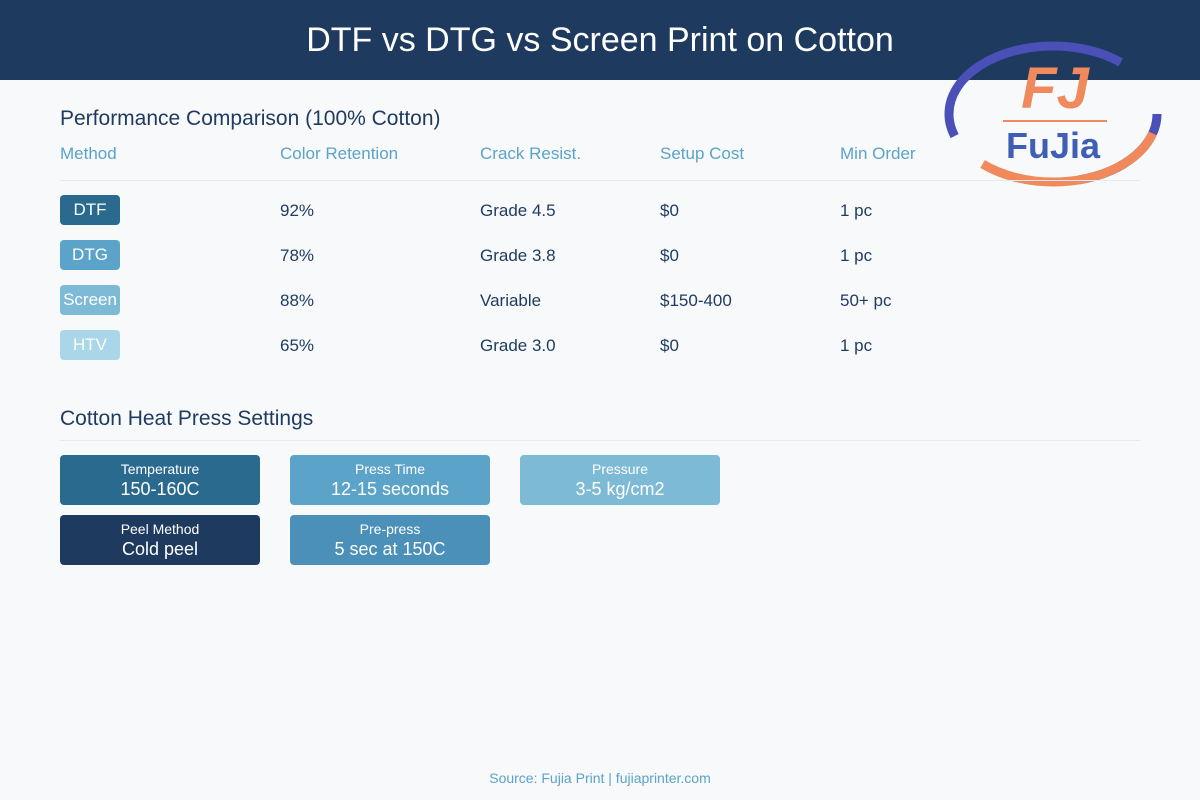 The image size is (1200, 800). I want to click on cell-retention: 65%, so click(297, 345).